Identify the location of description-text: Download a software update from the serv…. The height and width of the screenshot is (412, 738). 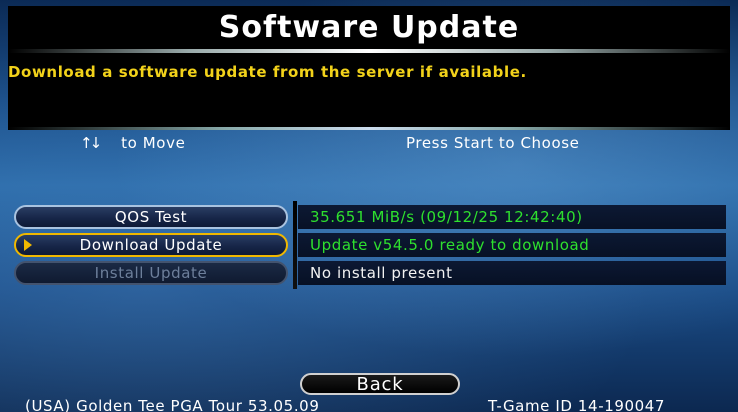
(267, 72).